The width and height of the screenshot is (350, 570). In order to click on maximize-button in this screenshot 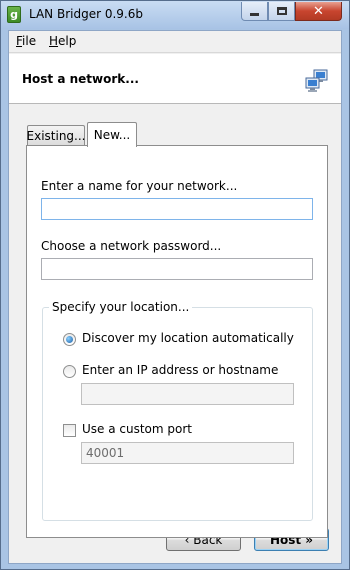, I will do `click(281, 11)`.